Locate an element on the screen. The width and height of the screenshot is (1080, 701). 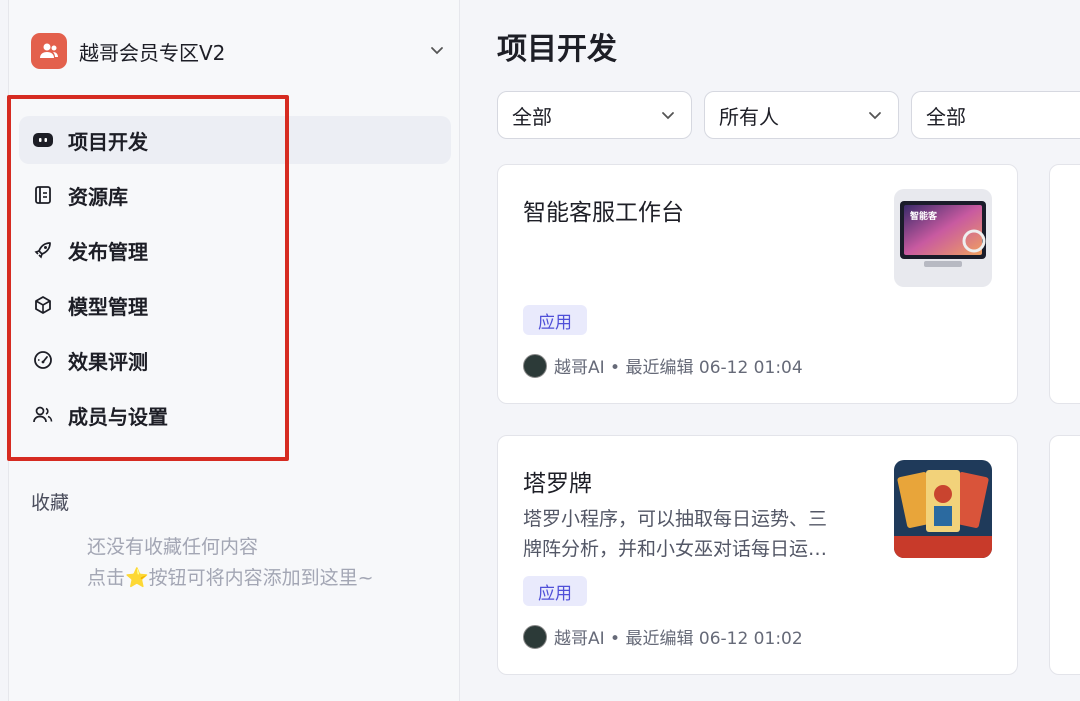
favorites-empty-state: 还没有收藏任何内容 点击⭐按钮可将内容添加到这里~ is located at coordinates (230, 563).